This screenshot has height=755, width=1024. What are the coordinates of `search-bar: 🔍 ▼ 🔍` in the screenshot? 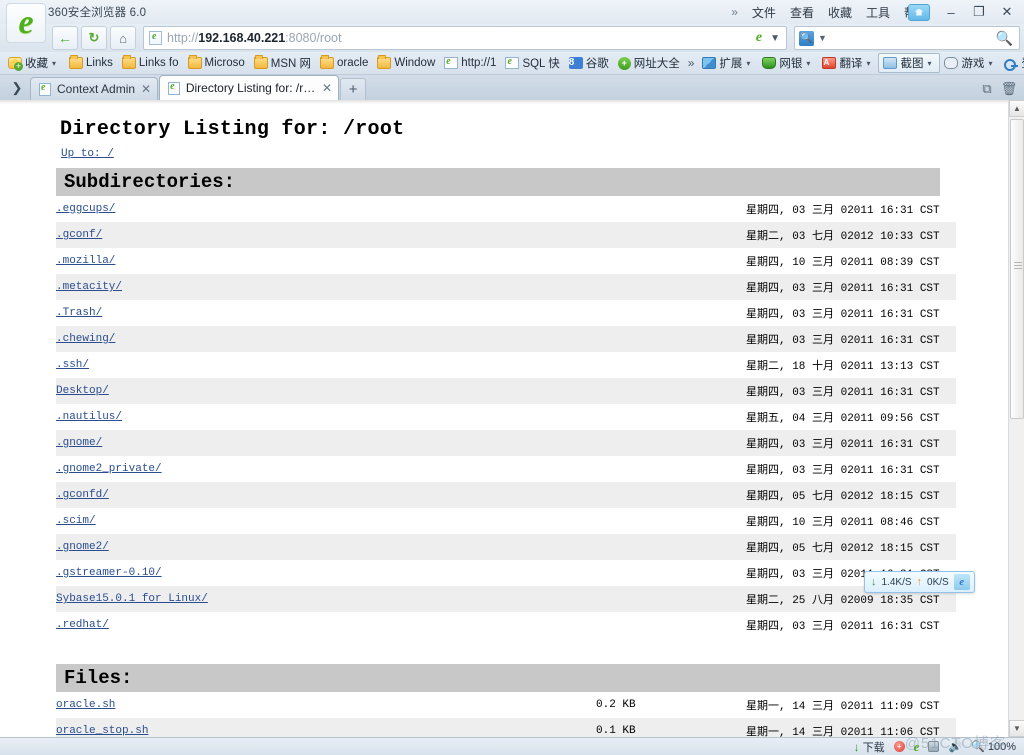 It's located at (907, 38).